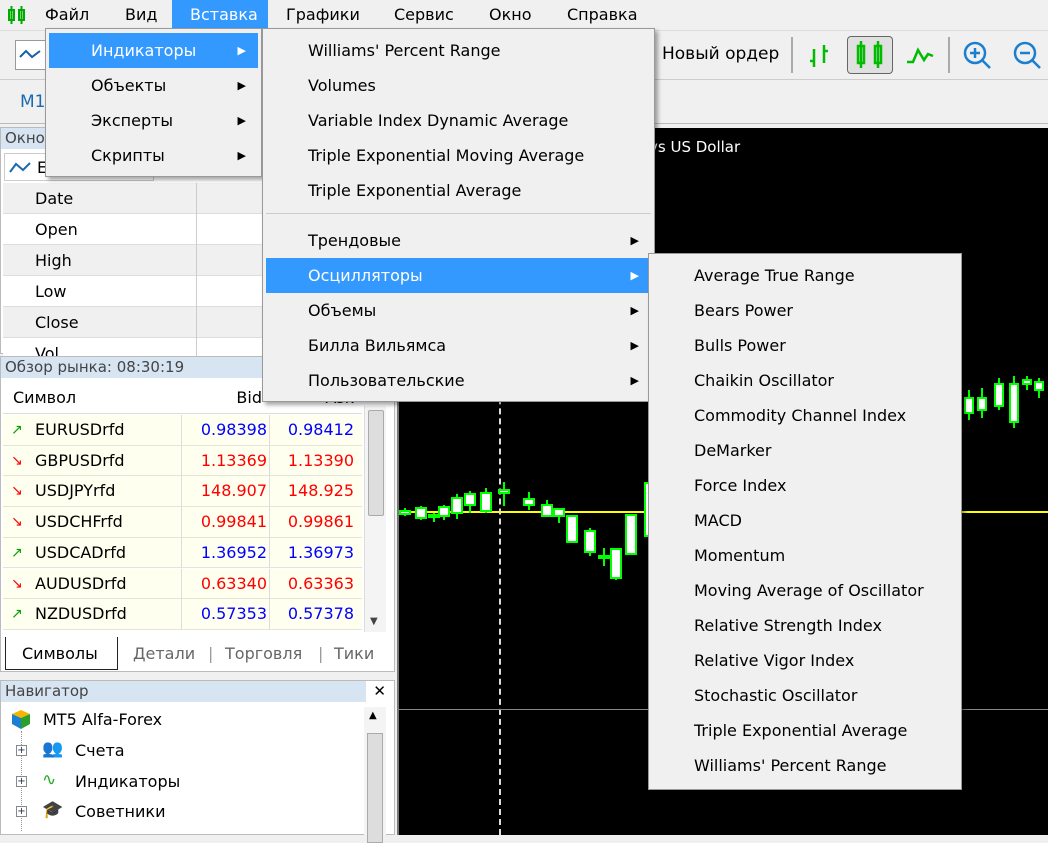  What do you see at coordinates (182, 461) in the screenshot?
I see `market-row: ↘ GBPUSDrfd 1.13369 1.13390` at bounding box center [182, 461].